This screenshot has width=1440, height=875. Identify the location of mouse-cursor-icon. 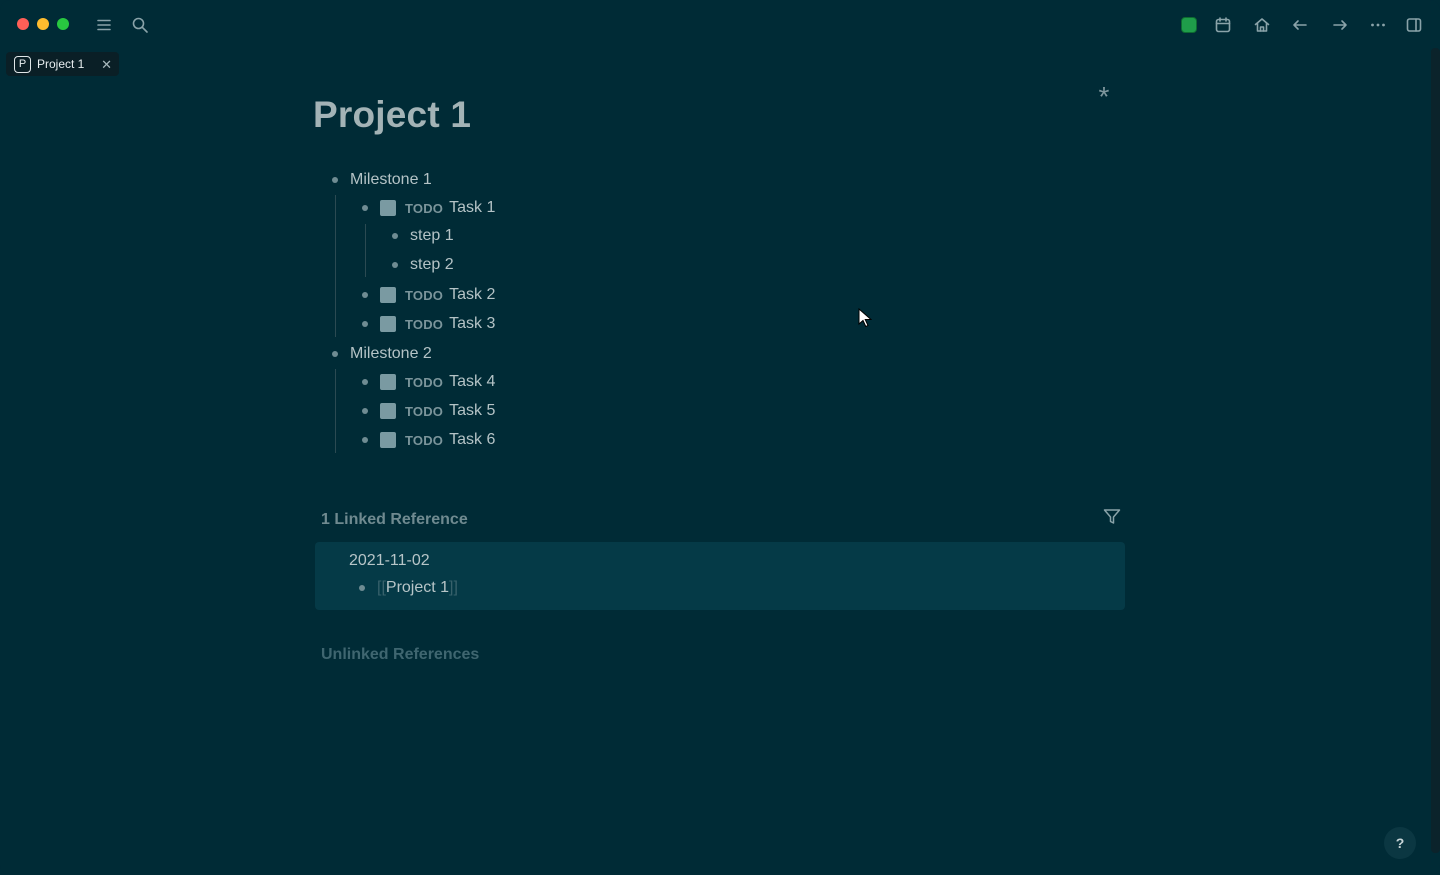
(865, 318).